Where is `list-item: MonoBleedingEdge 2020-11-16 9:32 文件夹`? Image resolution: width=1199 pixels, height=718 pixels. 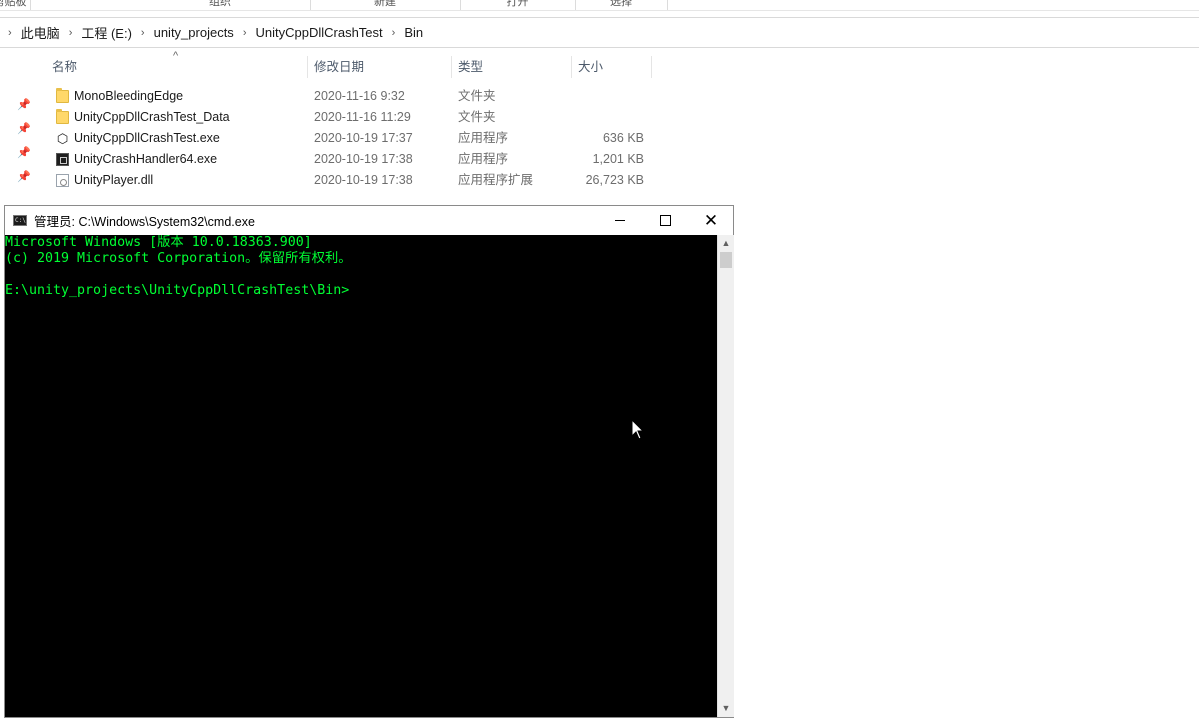
list-item: MonoBleedingEdge 2020-11-16 9:32 文件夹 is located at coordinates (356, 96).